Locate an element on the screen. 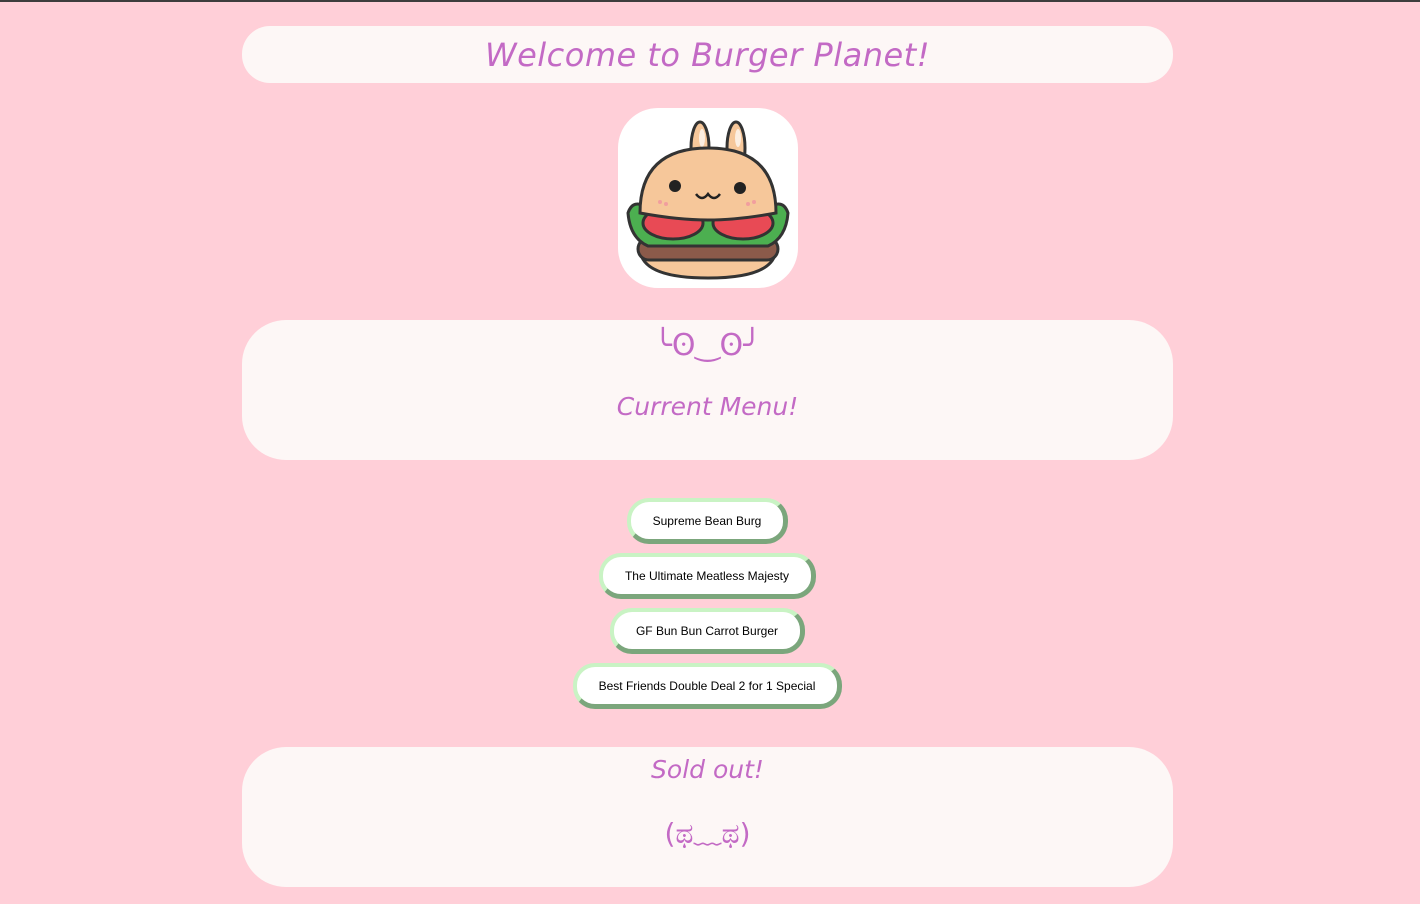  current-menu-panel: ╰ʘ‿ʘ╯ Current Menu! is located at coordinates (707, 390).